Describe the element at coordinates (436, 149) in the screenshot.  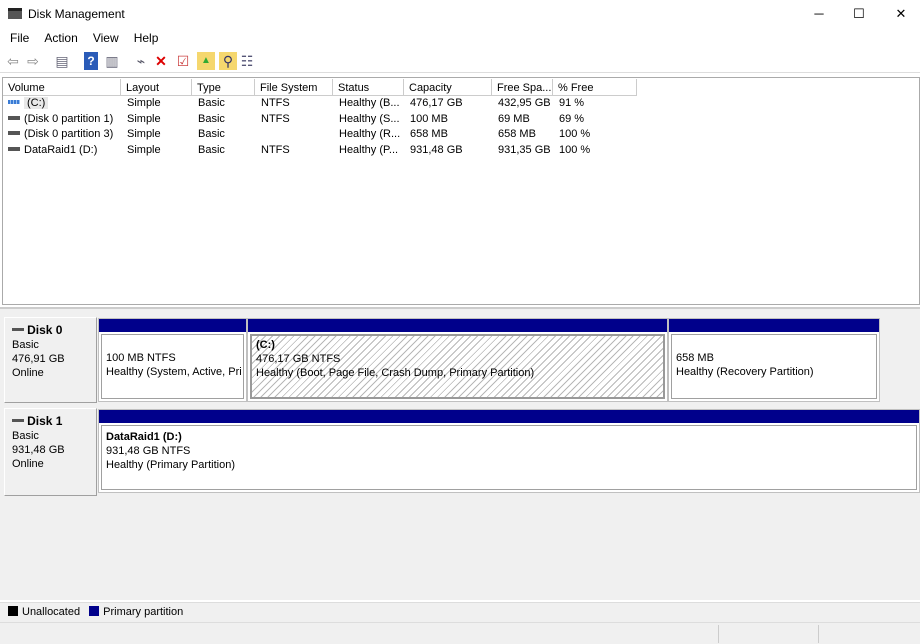
I see `cell-capacity: 931,48 GB` at that location.